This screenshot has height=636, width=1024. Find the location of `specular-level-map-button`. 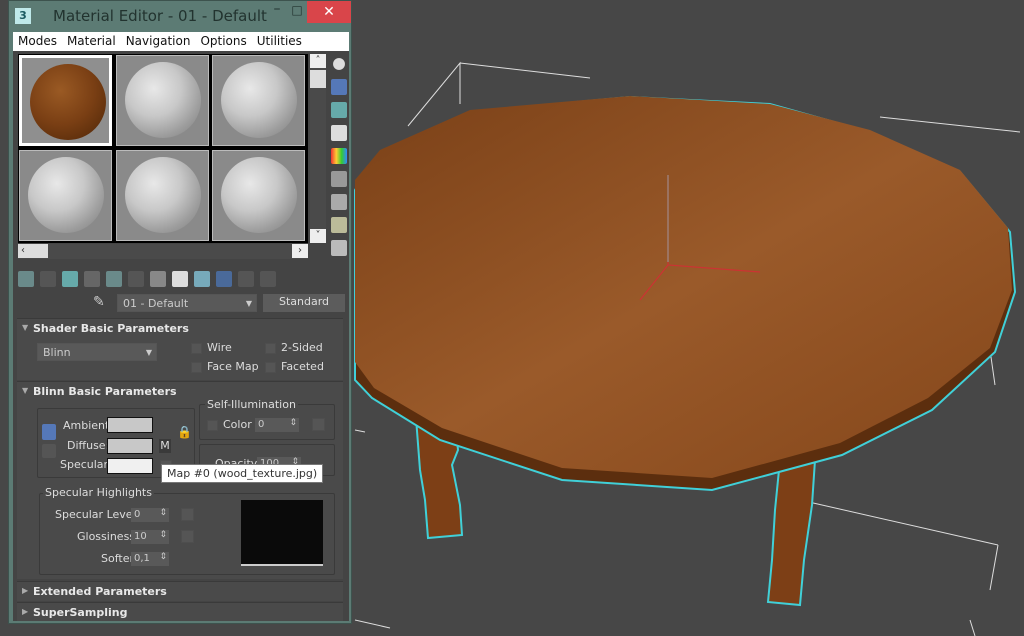

specular-level-map-button is located at coordinates (187, 514).